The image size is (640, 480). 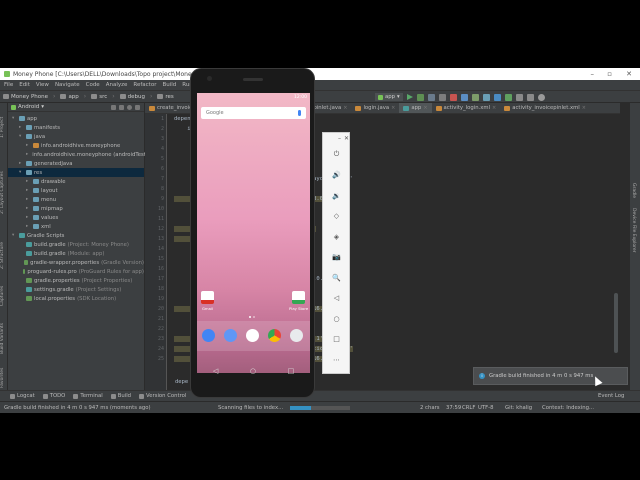 What do you see at coordinates (253, 233) in the screenshot?
I see `emulator-screen: 12:00 Google Gmail Play Store` at bounding box center [253, 233].